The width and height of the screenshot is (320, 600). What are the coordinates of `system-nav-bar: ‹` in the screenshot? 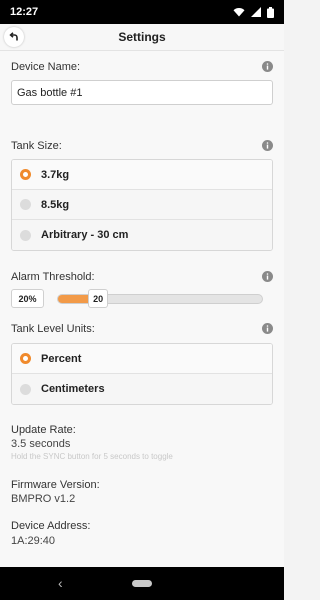 It's located at (142, 583).